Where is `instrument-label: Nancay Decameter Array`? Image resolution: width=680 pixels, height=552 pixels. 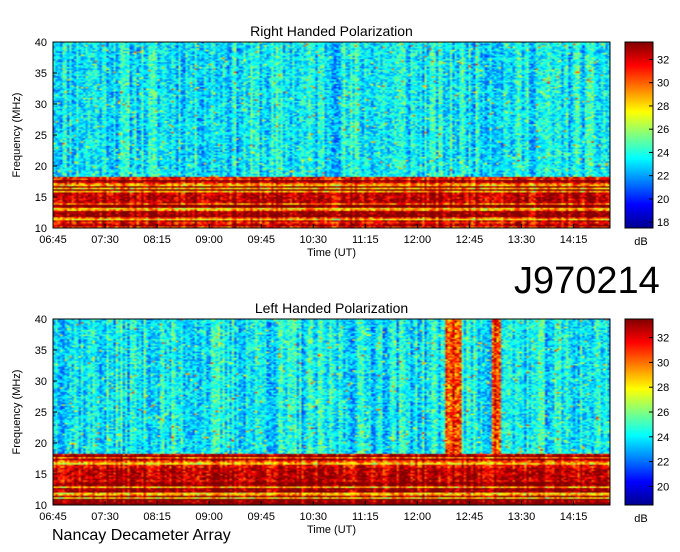
instrument-label: Nancay Decameter Array is located at coordinates (141, 535).